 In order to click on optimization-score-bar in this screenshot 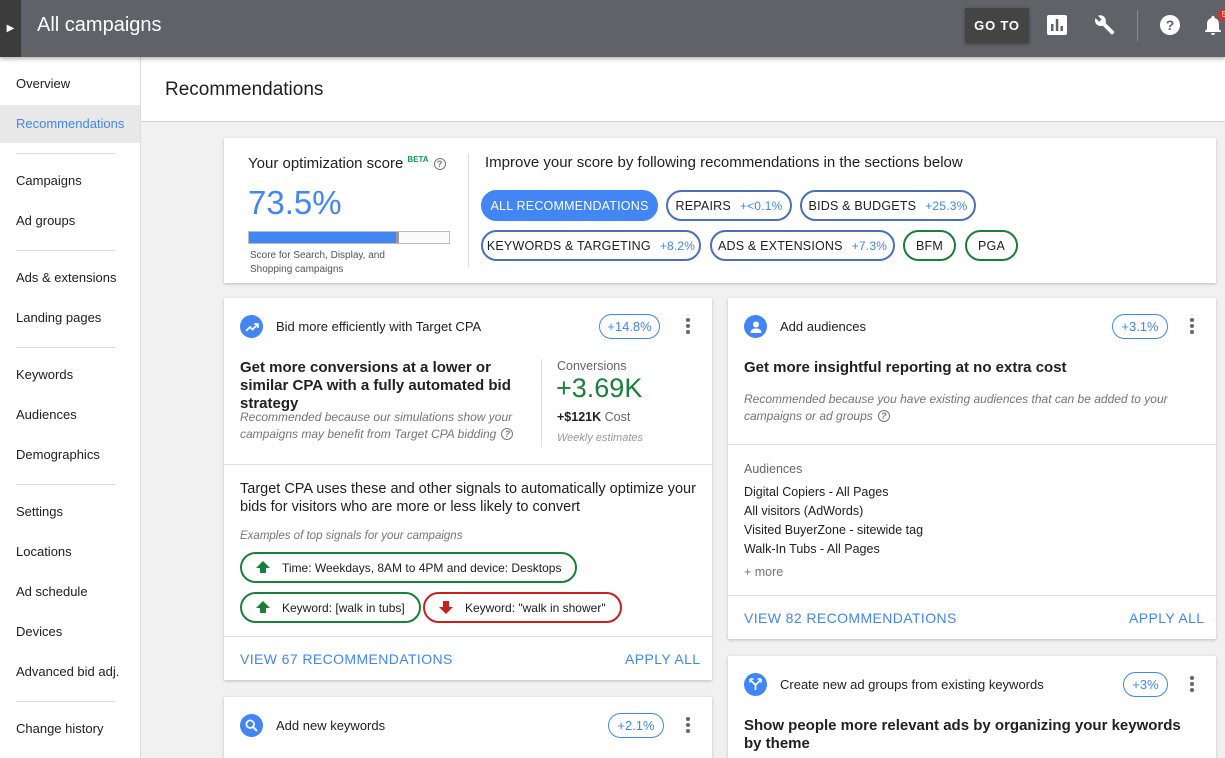, I will do `click(349, 237)`.